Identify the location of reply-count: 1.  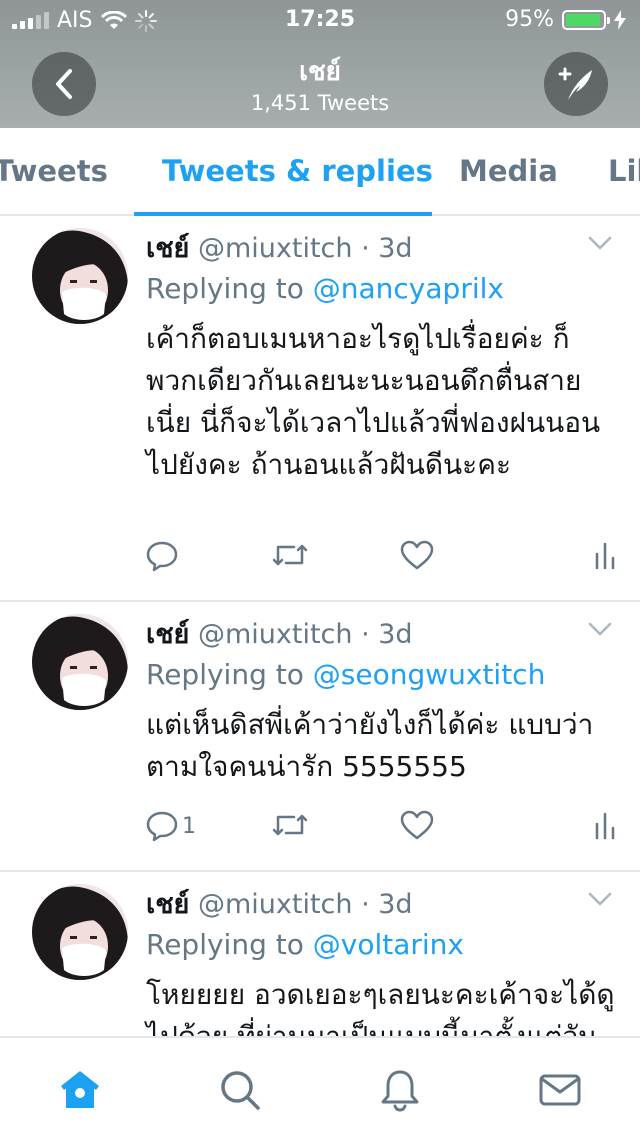
(189, 826).